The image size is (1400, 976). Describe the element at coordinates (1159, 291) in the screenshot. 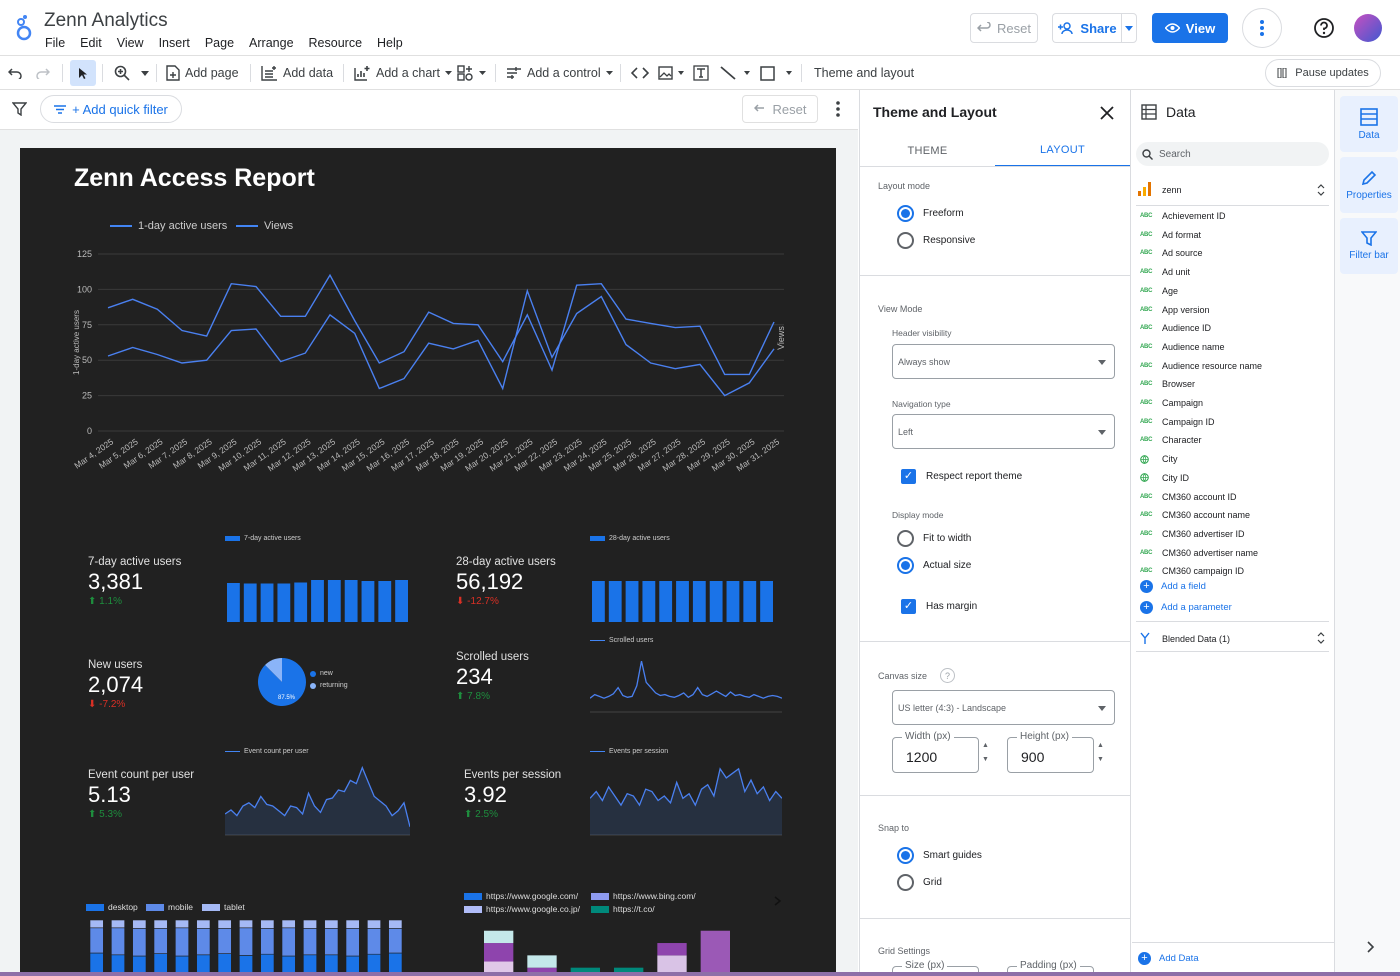

I see `field-item: ABC Age` at that location.